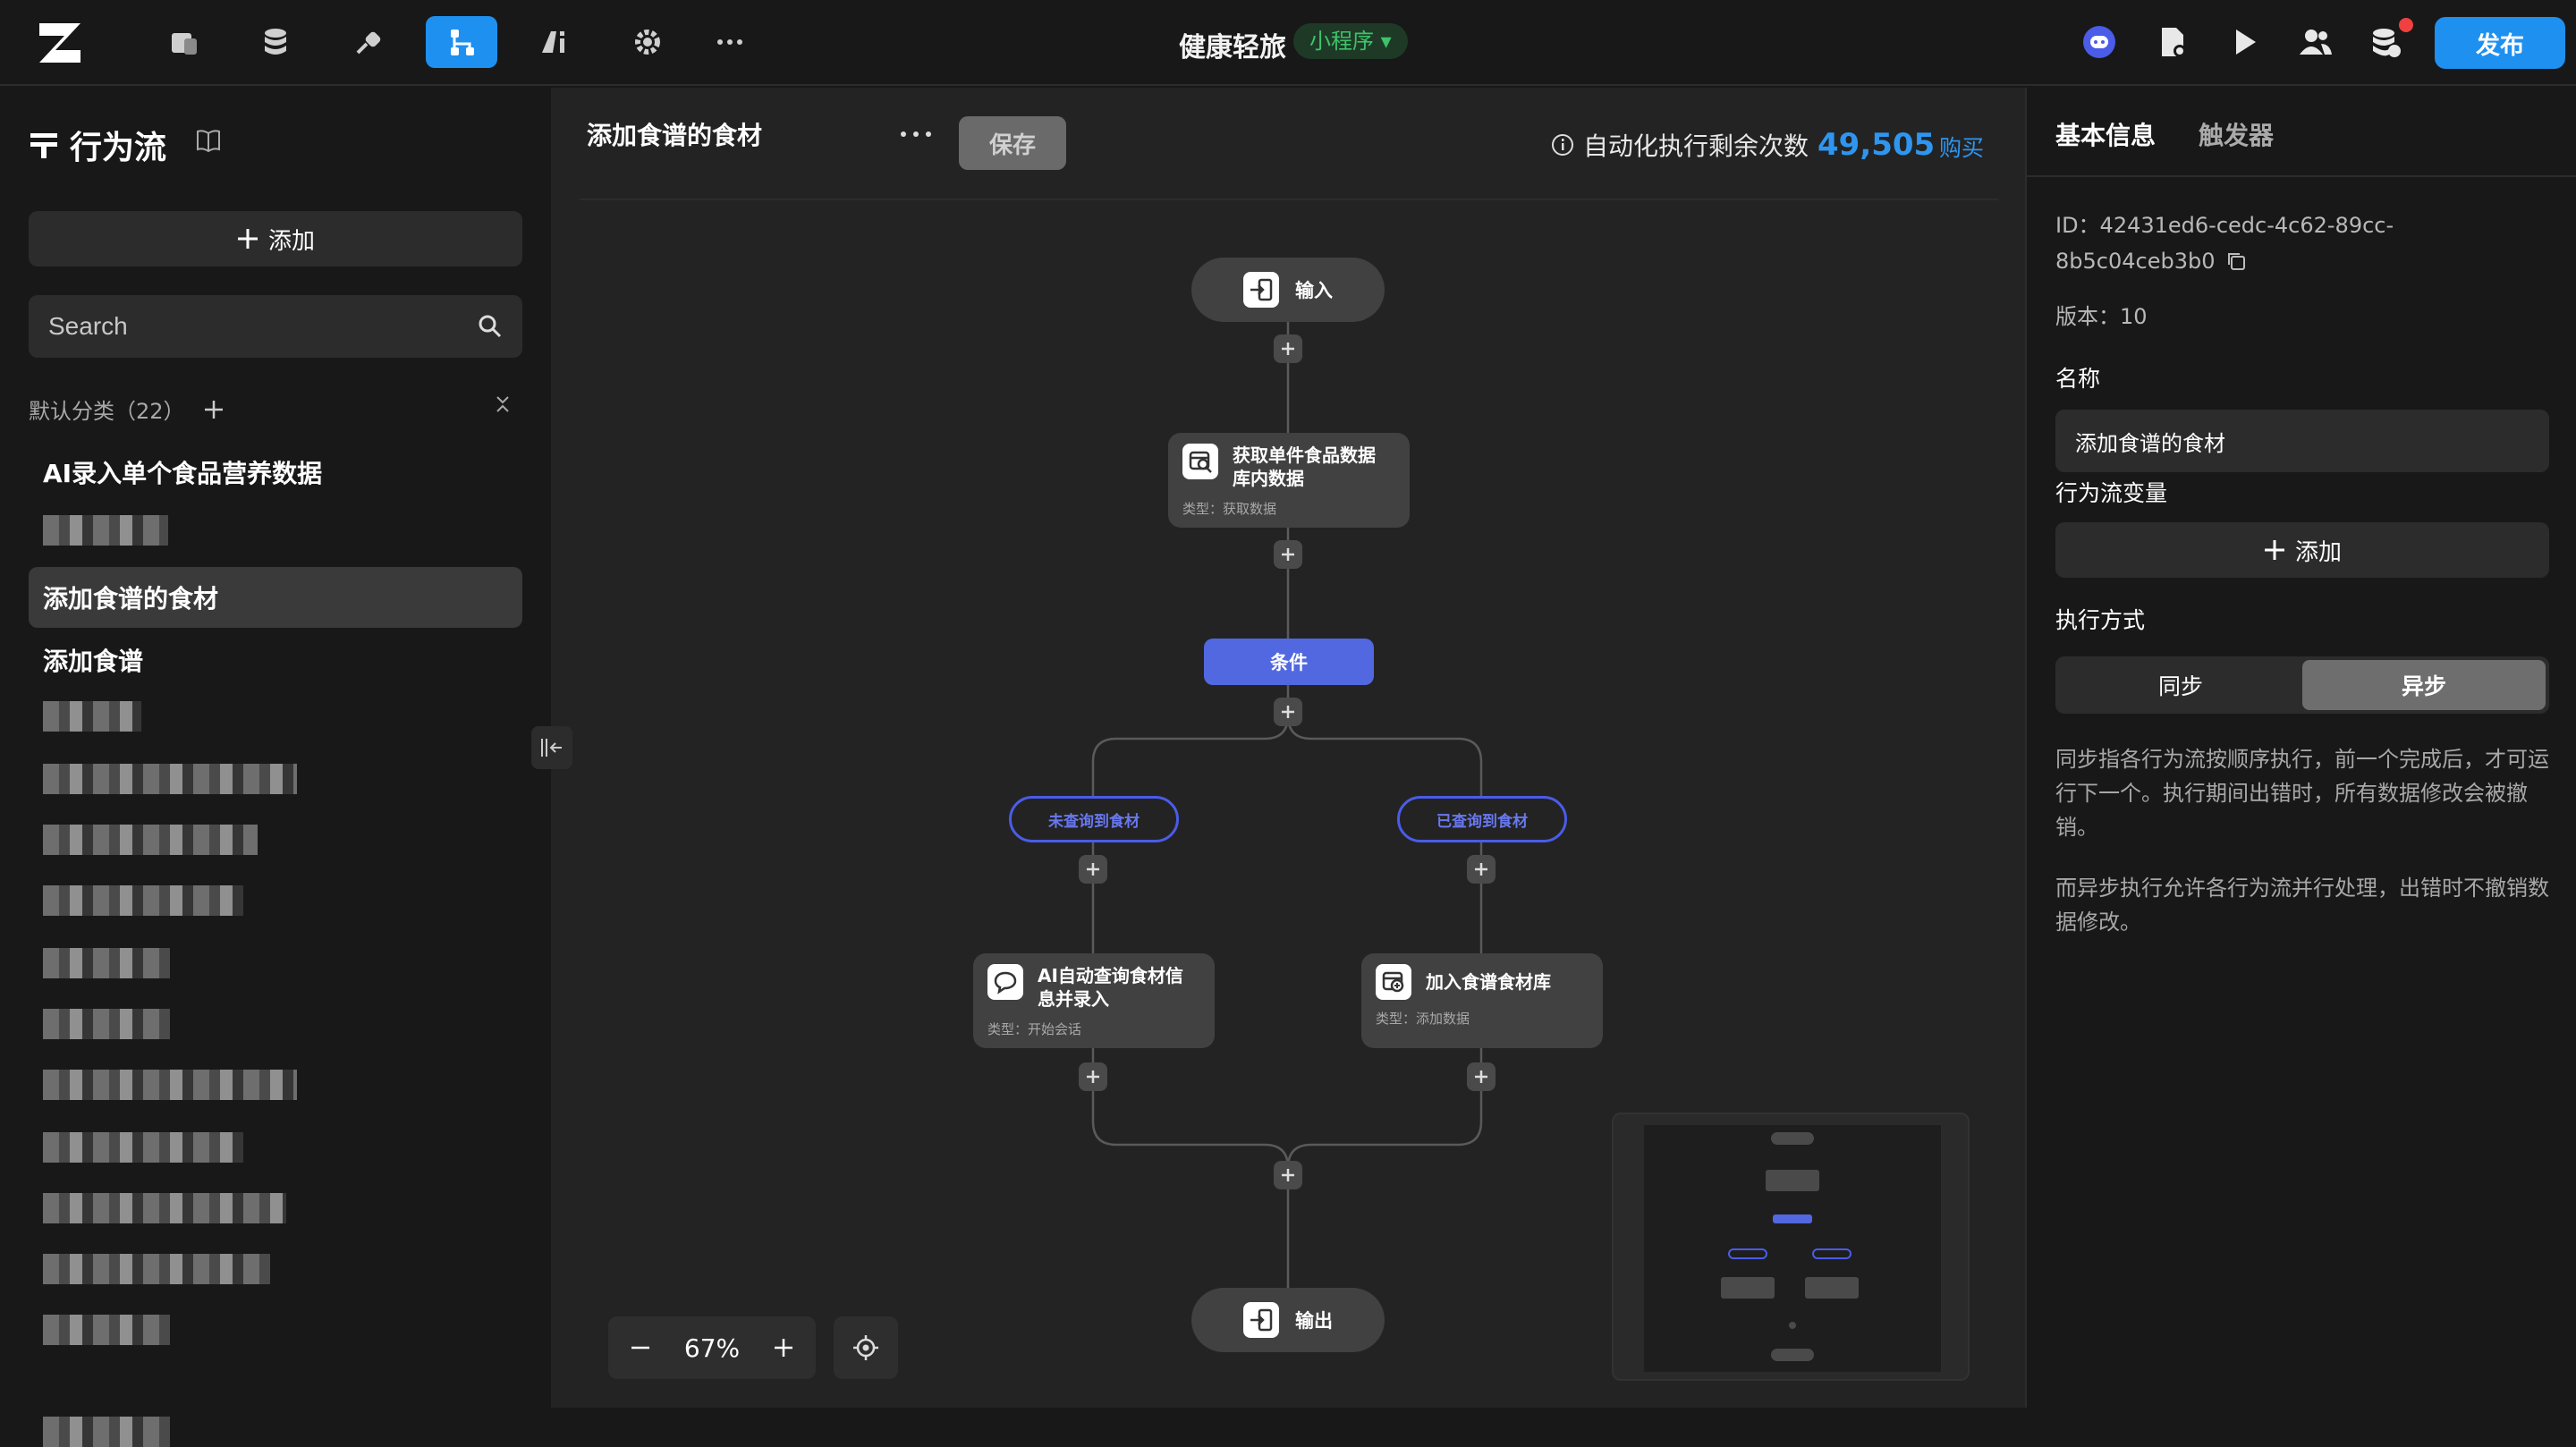  I want to click on canvas-divider, so click(1289, 199).